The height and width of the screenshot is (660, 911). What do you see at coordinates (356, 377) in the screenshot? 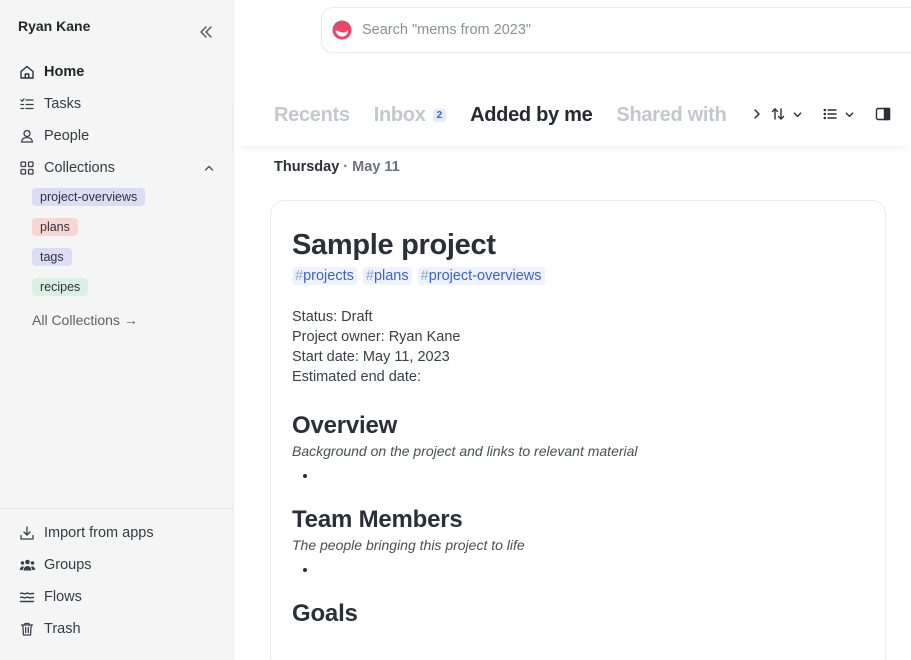
I see `meta-end-date: Estimated end date:` at bounding box center [356, 377].